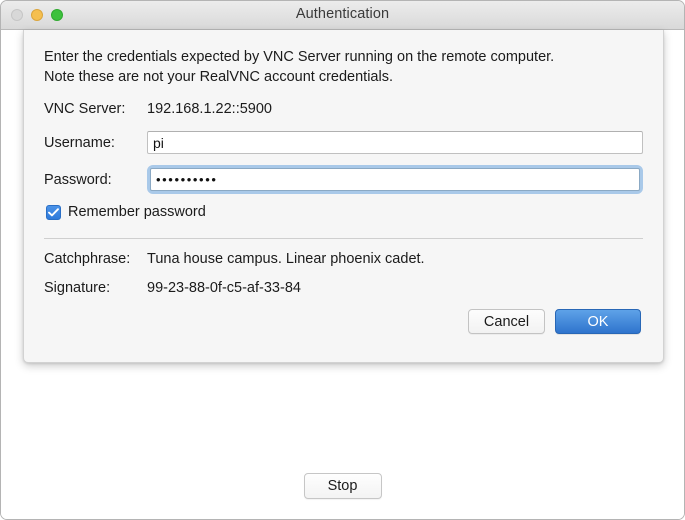 The image size is (685, 520). I want to click on username-row: Username:, so click(343, 143).